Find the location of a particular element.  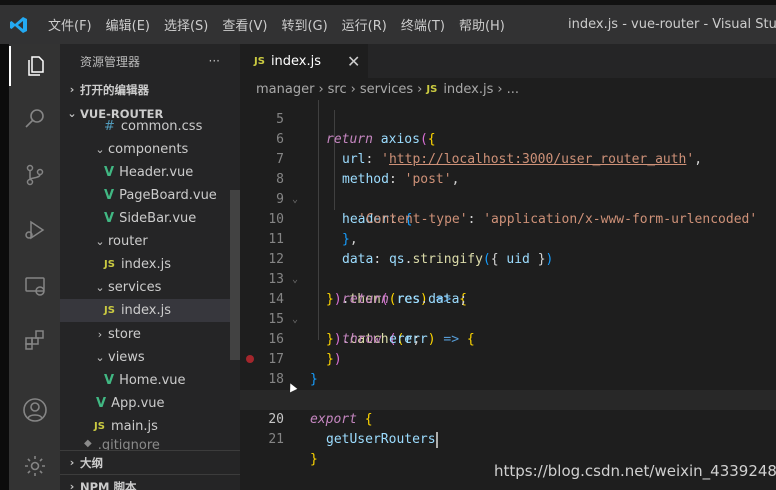

tree-item-pageboard-vue: V PageBoard.vue is located at coordinates (150, 195).